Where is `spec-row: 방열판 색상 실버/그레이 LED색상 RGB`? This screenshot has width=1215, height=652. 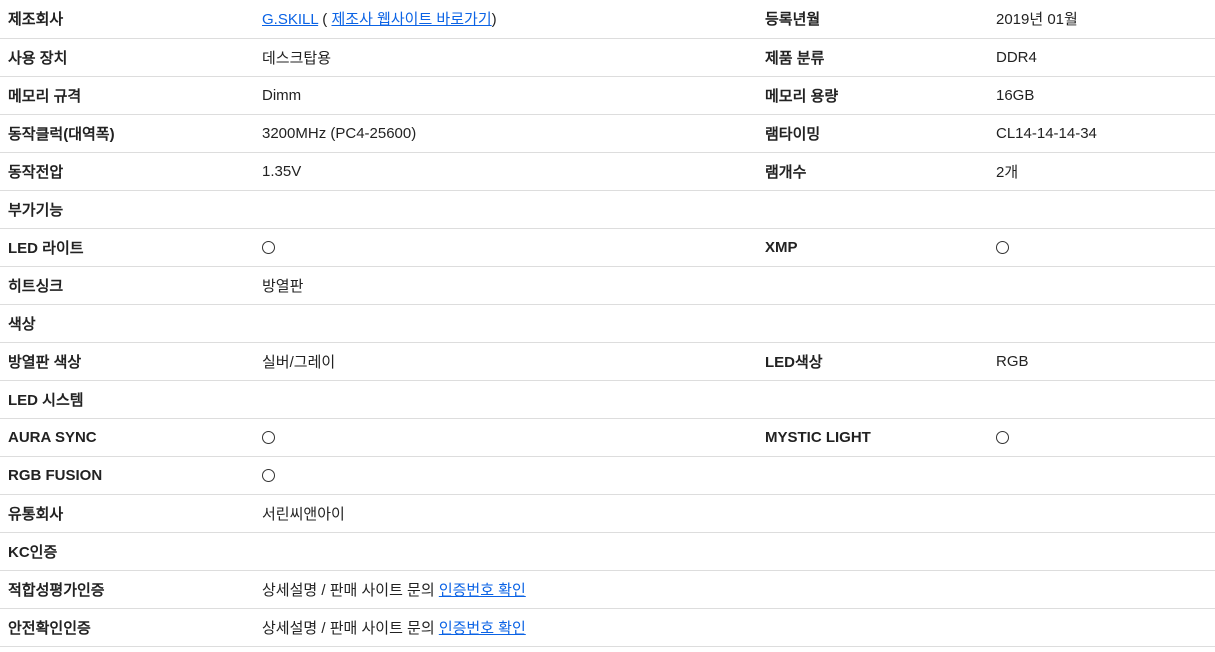 spec-row: 방열판 색상 실버/그레이 LED색상 RGB is located at coordinates (607, 361).